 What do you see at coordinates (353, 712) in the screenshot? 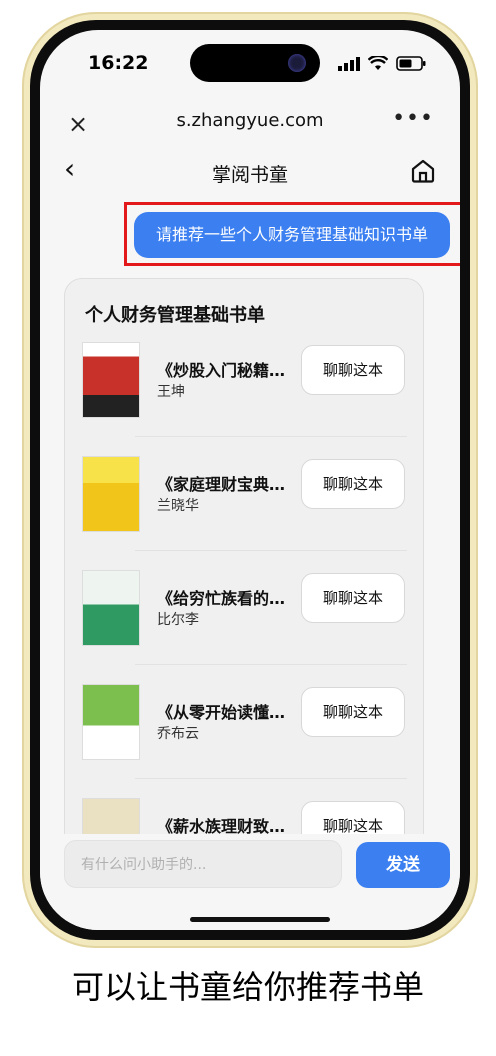
I see `chat-book-button-4: 聊聊这本` at bounding box center [353, 712].